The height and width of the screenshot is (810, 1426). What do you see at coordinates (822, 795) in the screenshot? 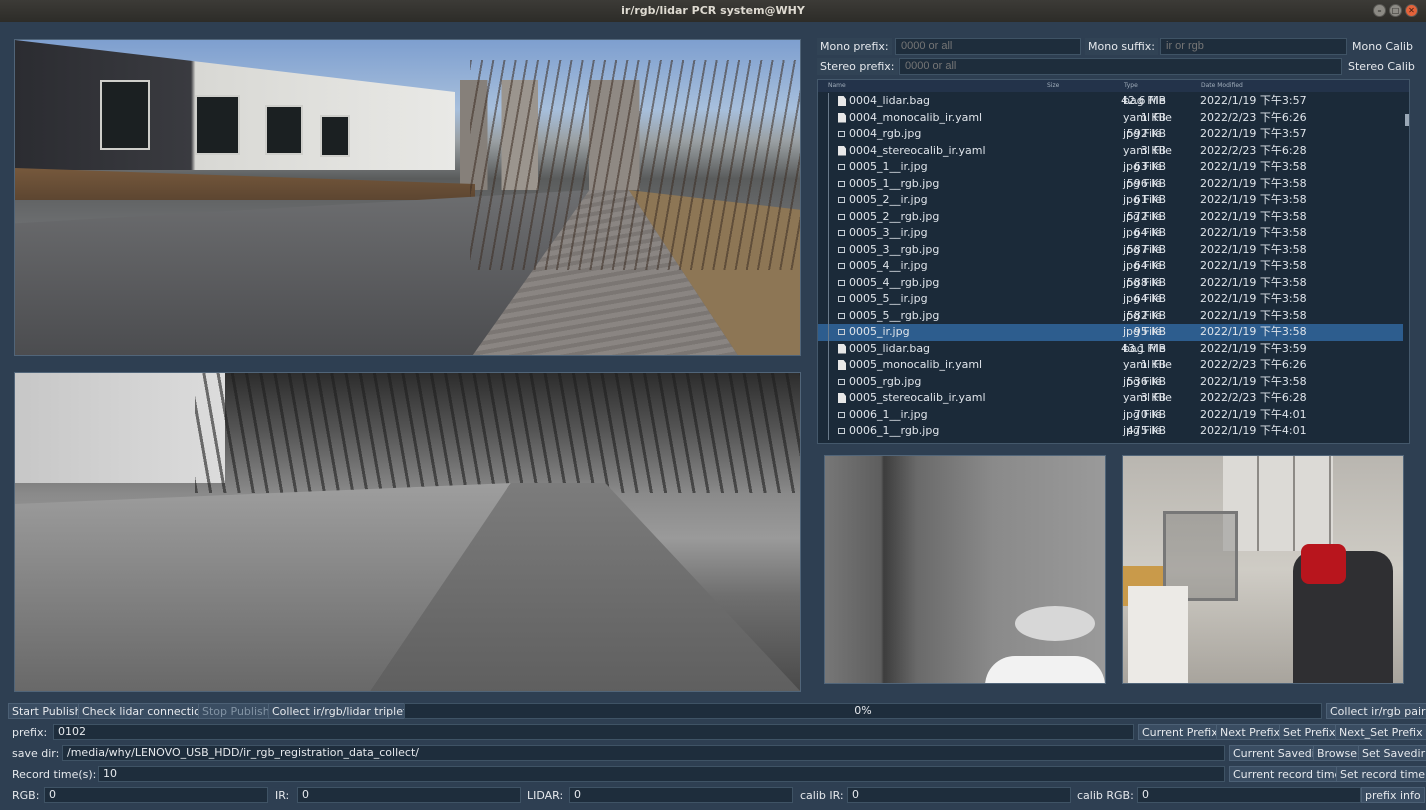
I see `calib-ir-label: calib IR:` at bounding box center [822, 795].